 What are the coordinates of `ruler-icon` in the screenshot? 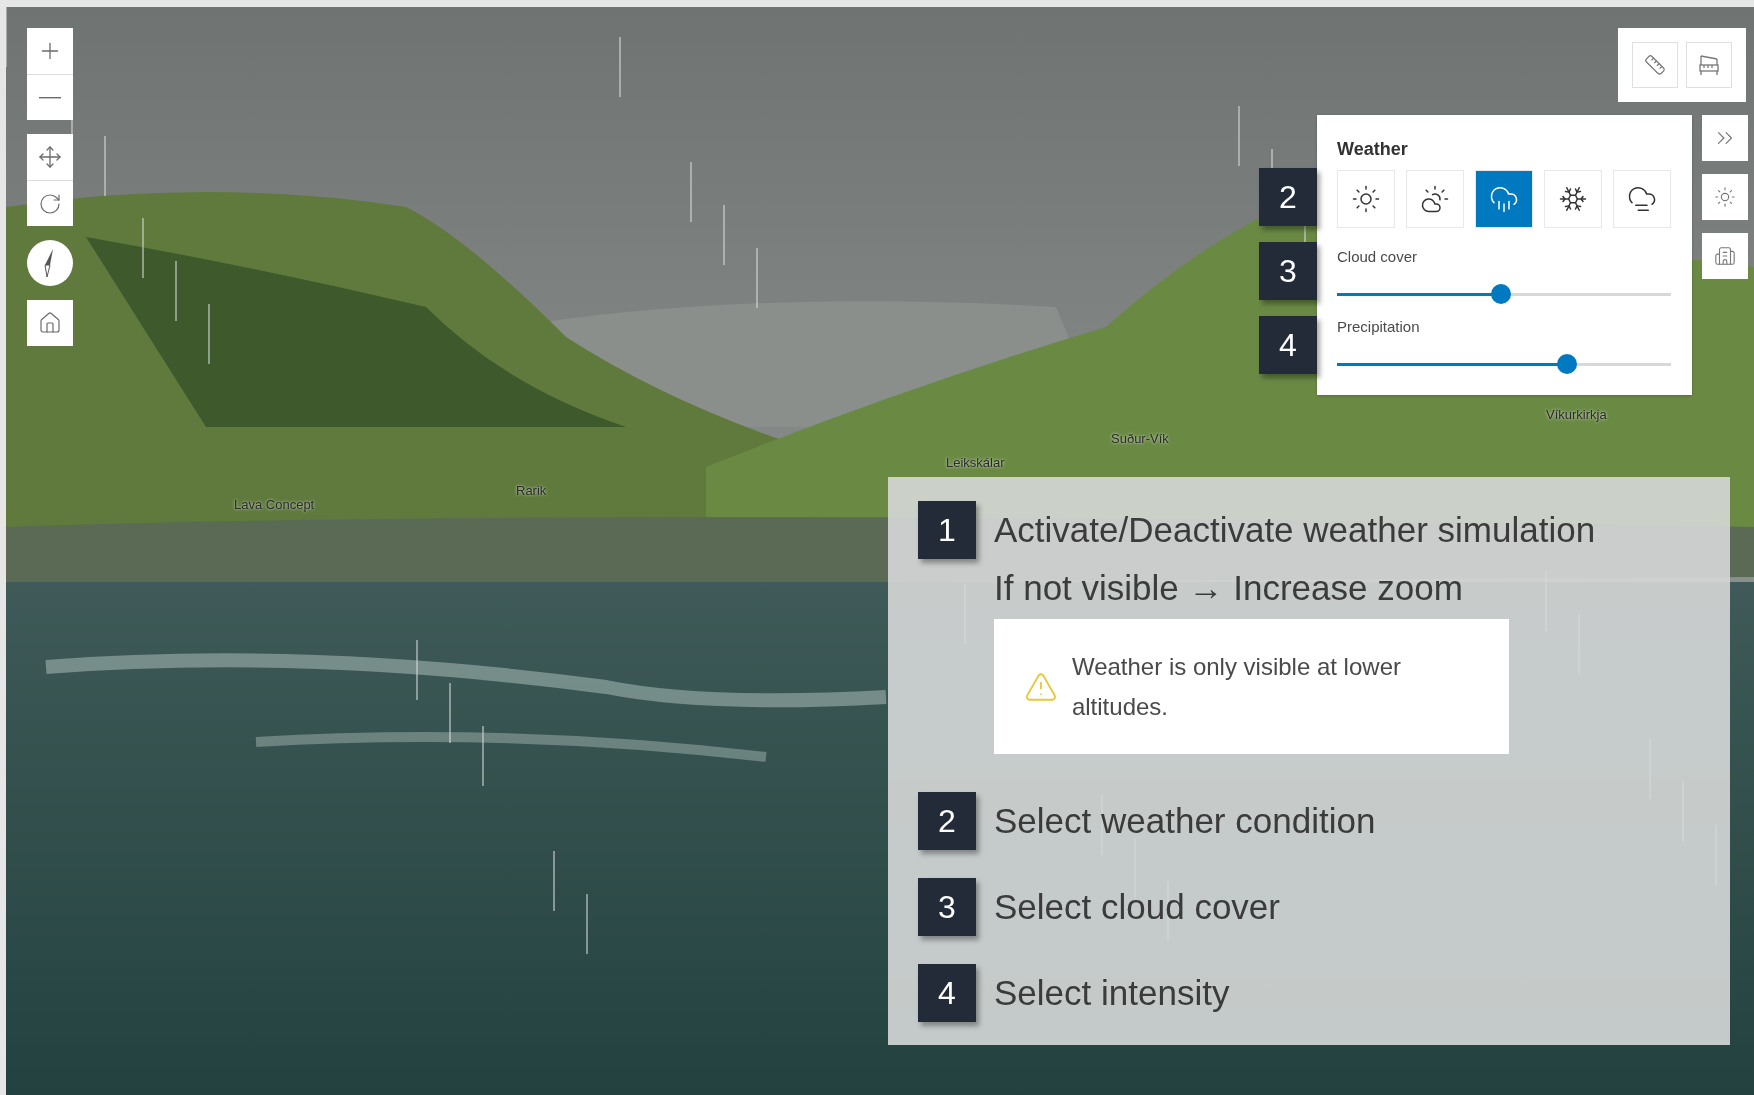 It's located at (1655, 65).